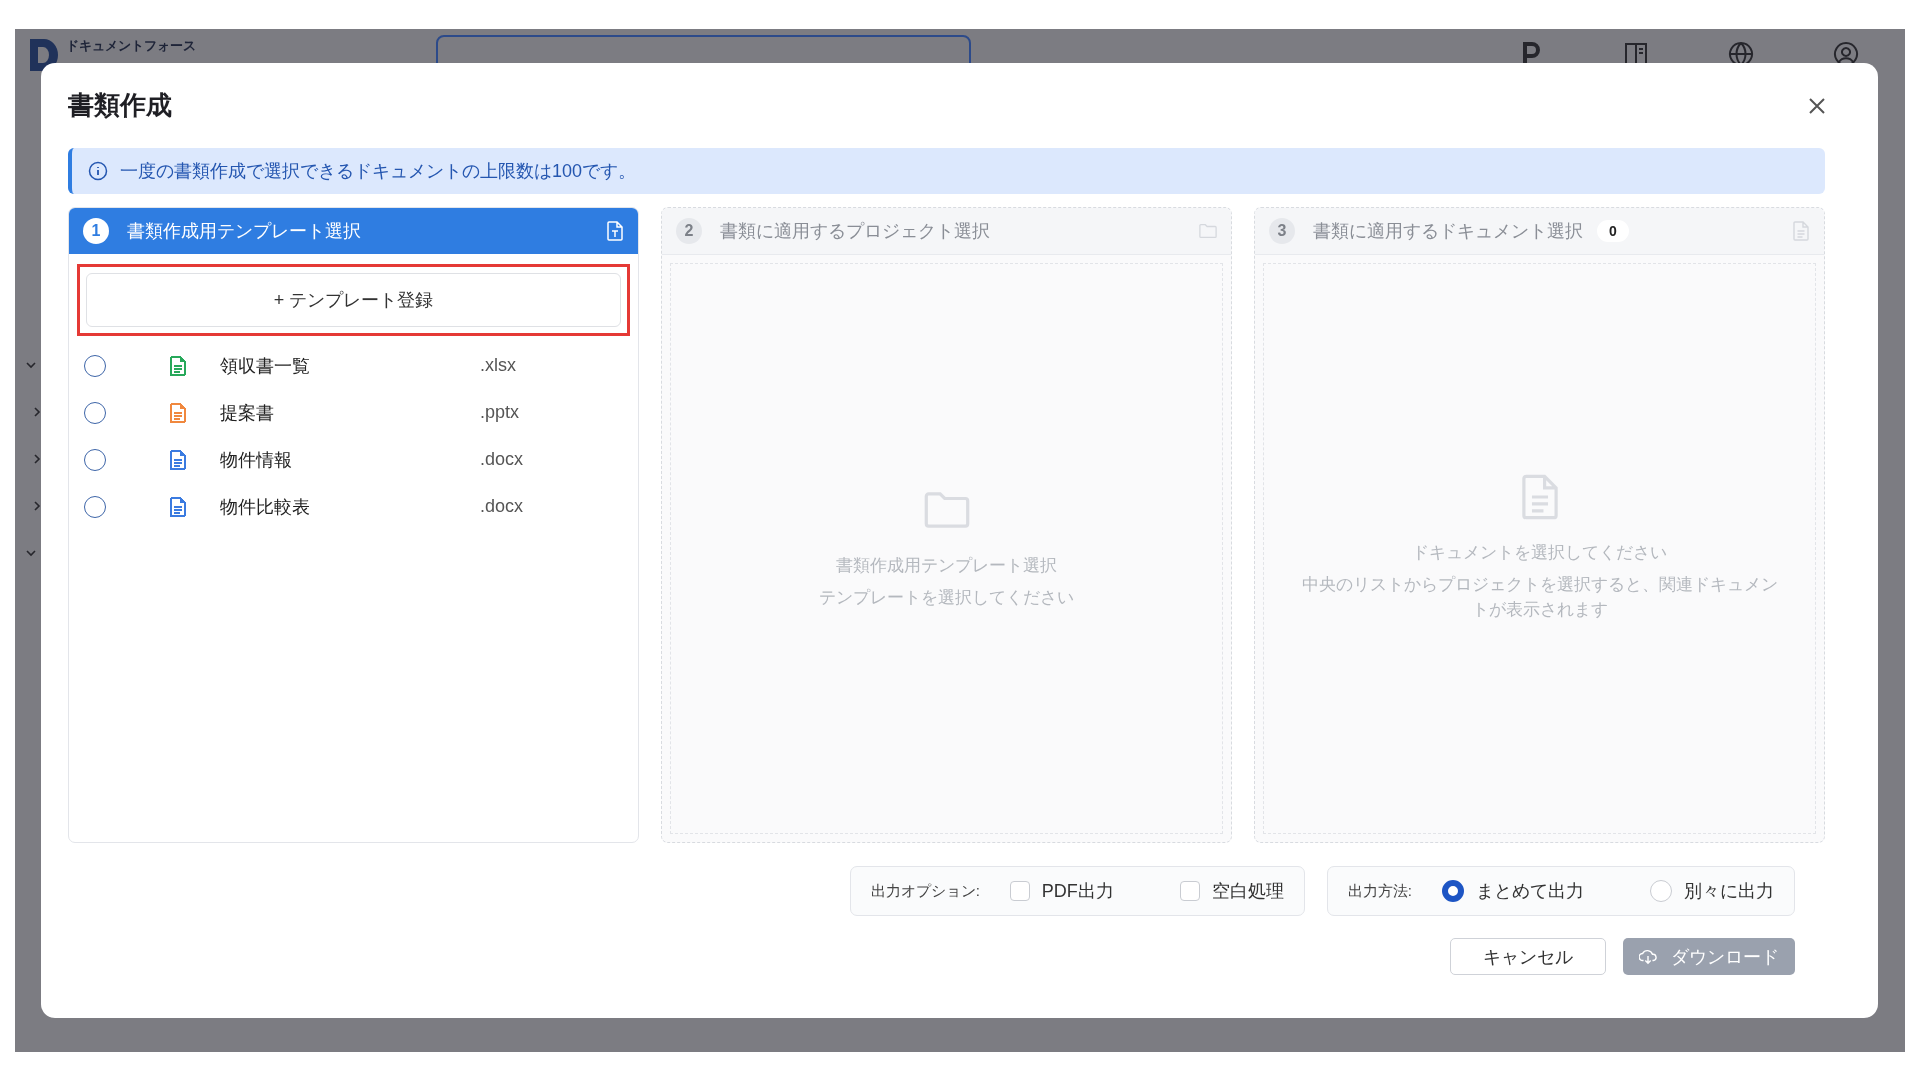 The height and width of the screenshot is (1080, 1920). What do you see at coordinates (1613, 231) in the screenshot?
I see `count-badge: 0` at bounding box center [1613, 231].